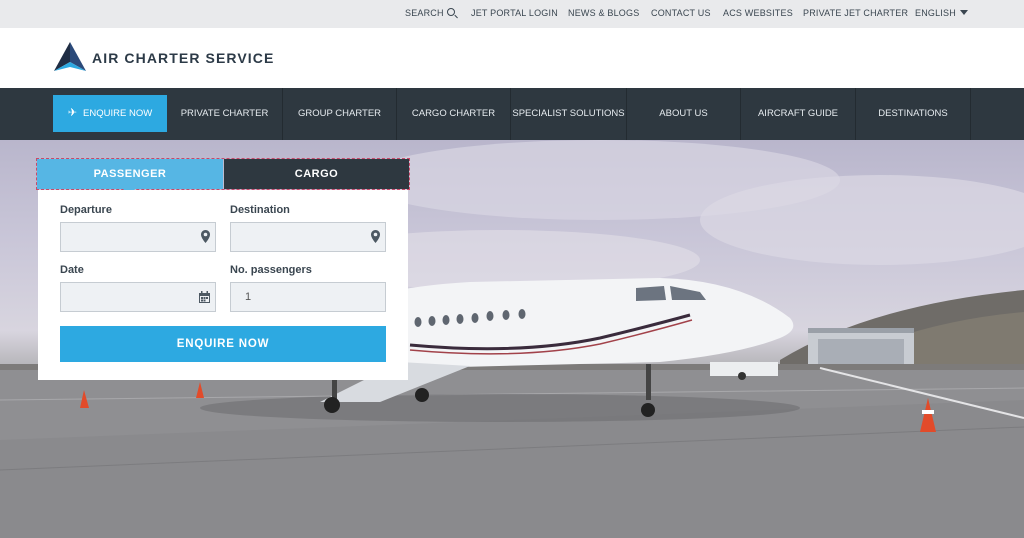 The width and height of the screenshot is (1024, 538). I want to click on passengers-input: 1, so click(308, 297).